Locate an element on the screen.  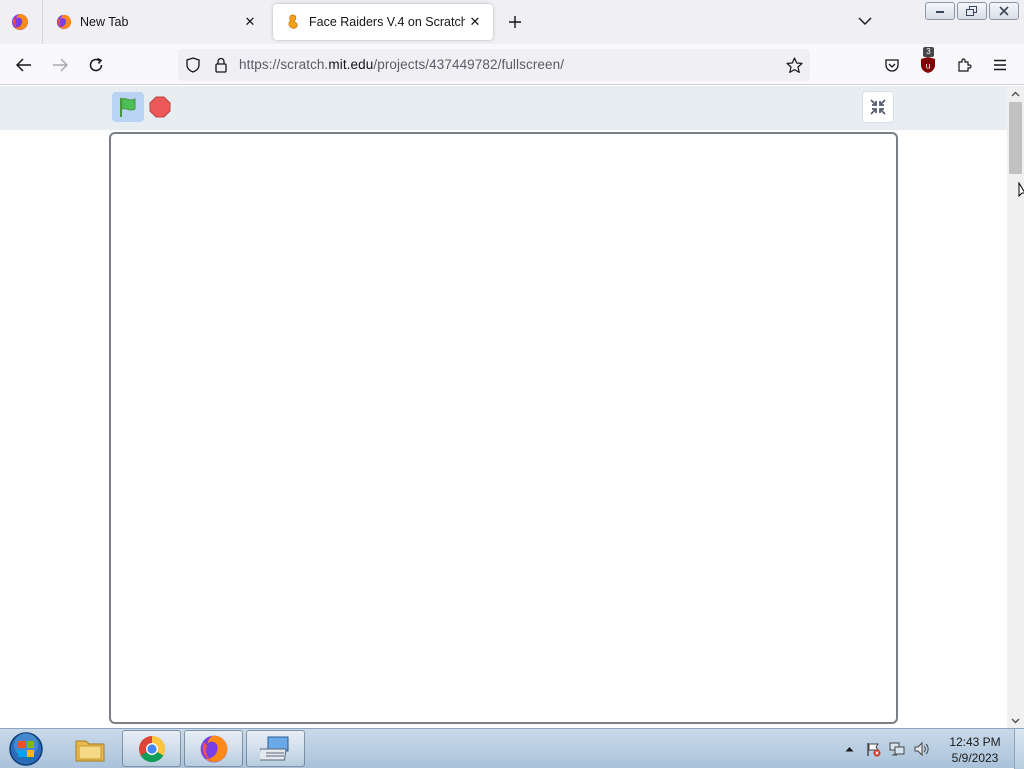
system-tray is located at coordinates (885, 749).